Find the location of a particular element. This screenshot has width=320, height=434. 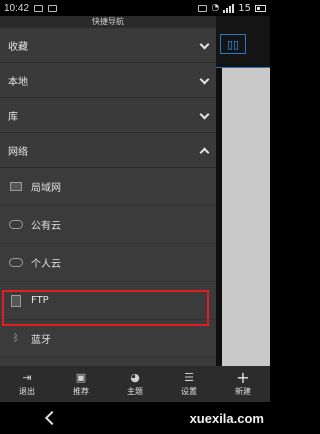

main-header: ▯▯ is located at coordinates (243, 42).